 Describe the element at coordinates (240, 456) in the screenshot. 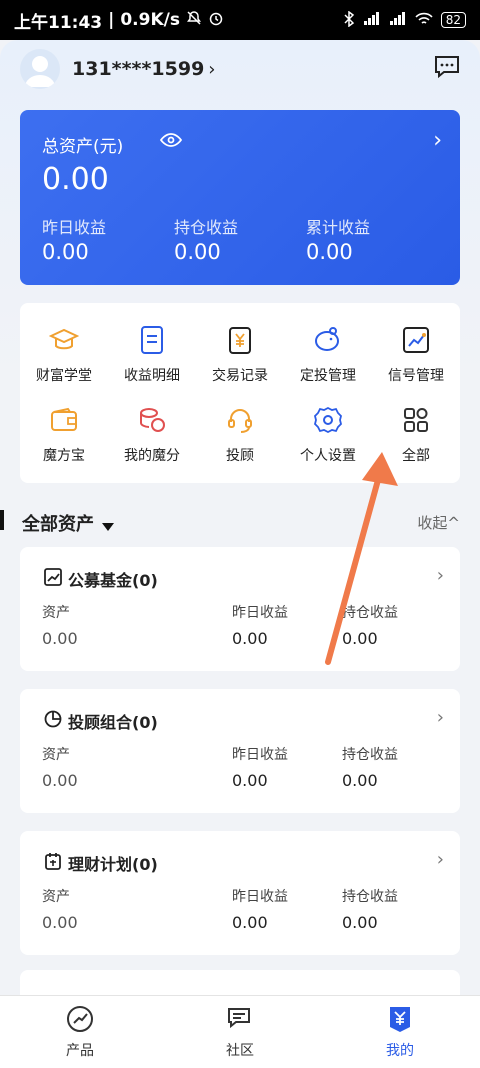

I see `menu-label: 投顾` at that location.